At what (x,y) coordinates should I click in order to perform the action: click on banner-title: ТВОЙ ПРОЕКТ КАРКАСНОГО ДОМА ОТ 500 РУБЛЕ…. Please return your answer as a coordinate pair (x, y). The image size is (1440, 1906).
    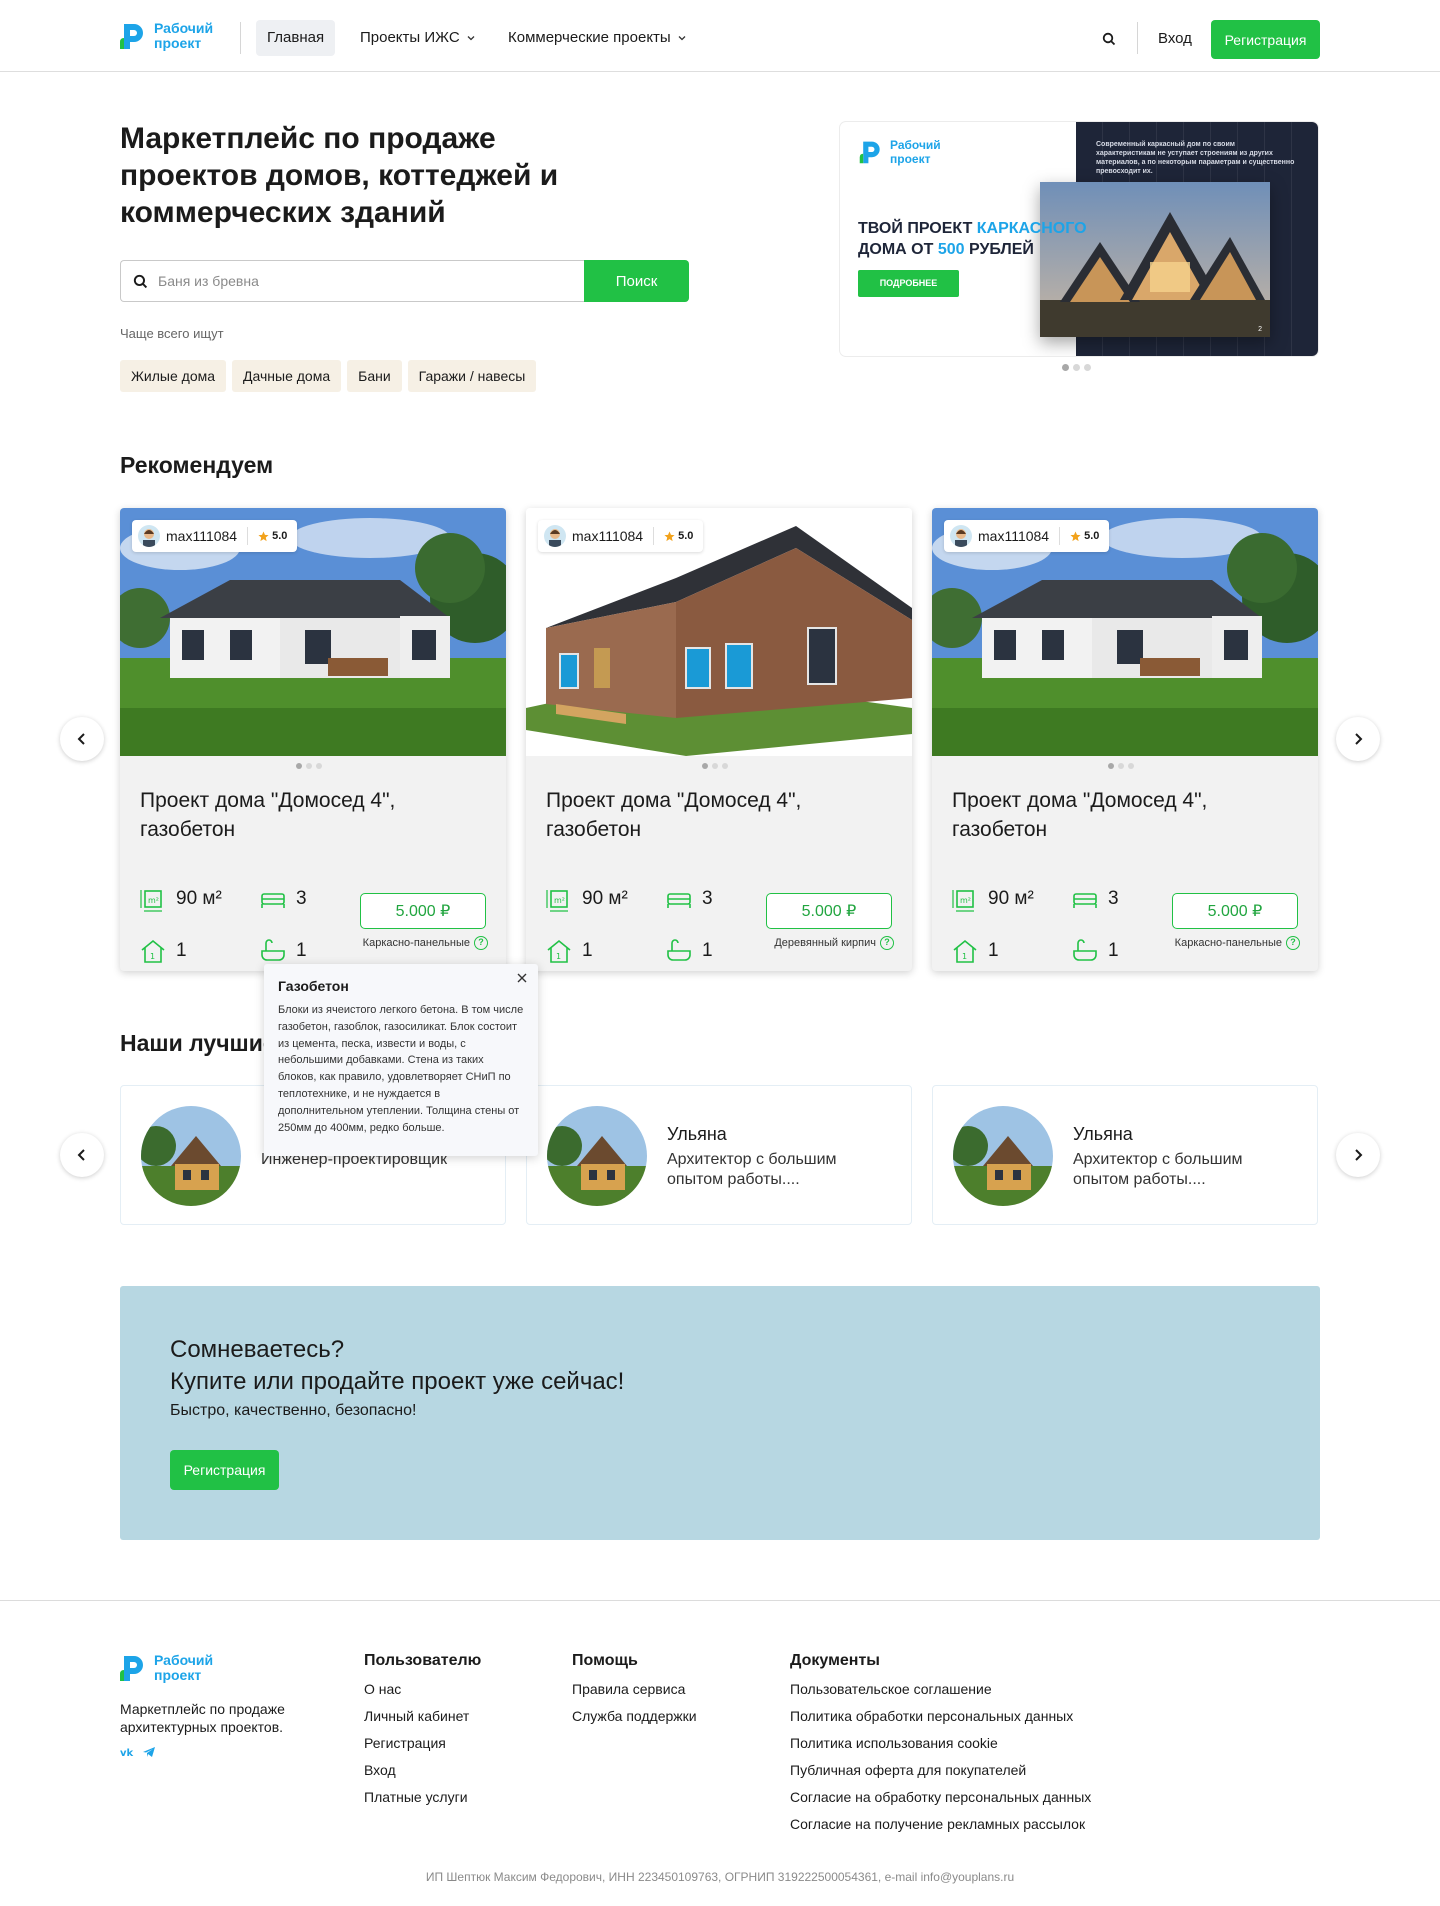
    Looking at the image, I should click on (972, 239).